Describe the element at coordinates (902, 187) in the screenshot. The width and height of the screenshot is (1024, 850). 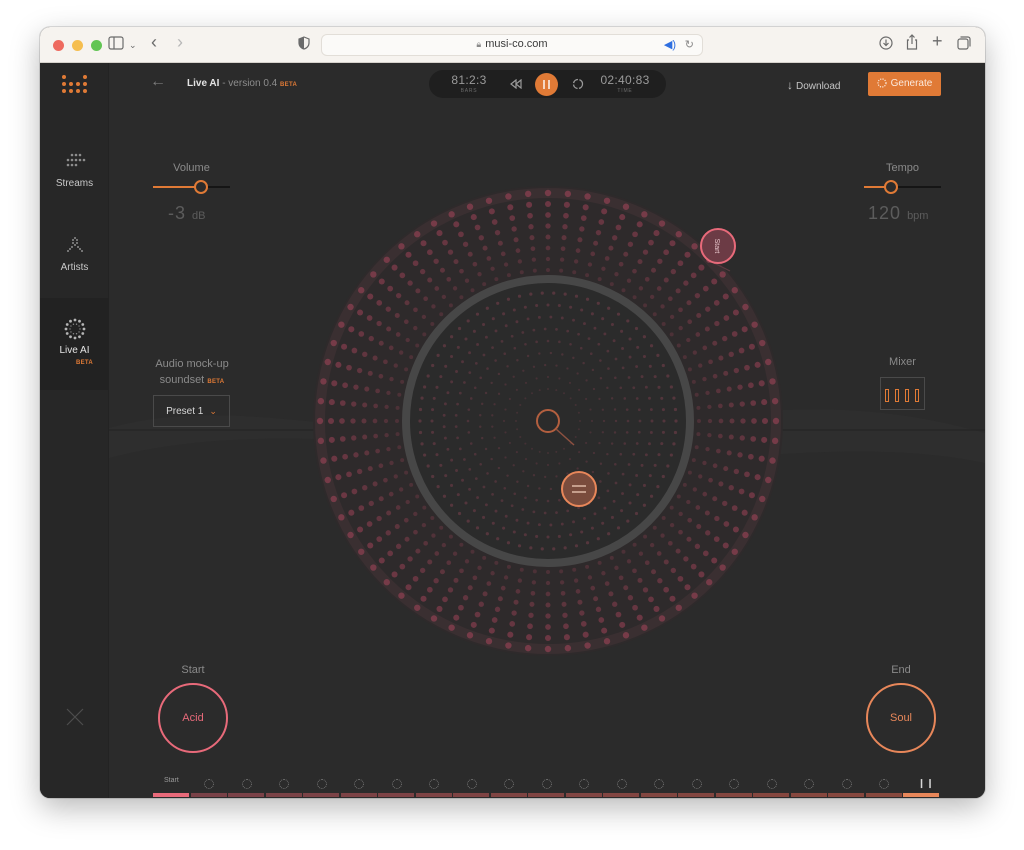
I see `tempo-slider` at that location.